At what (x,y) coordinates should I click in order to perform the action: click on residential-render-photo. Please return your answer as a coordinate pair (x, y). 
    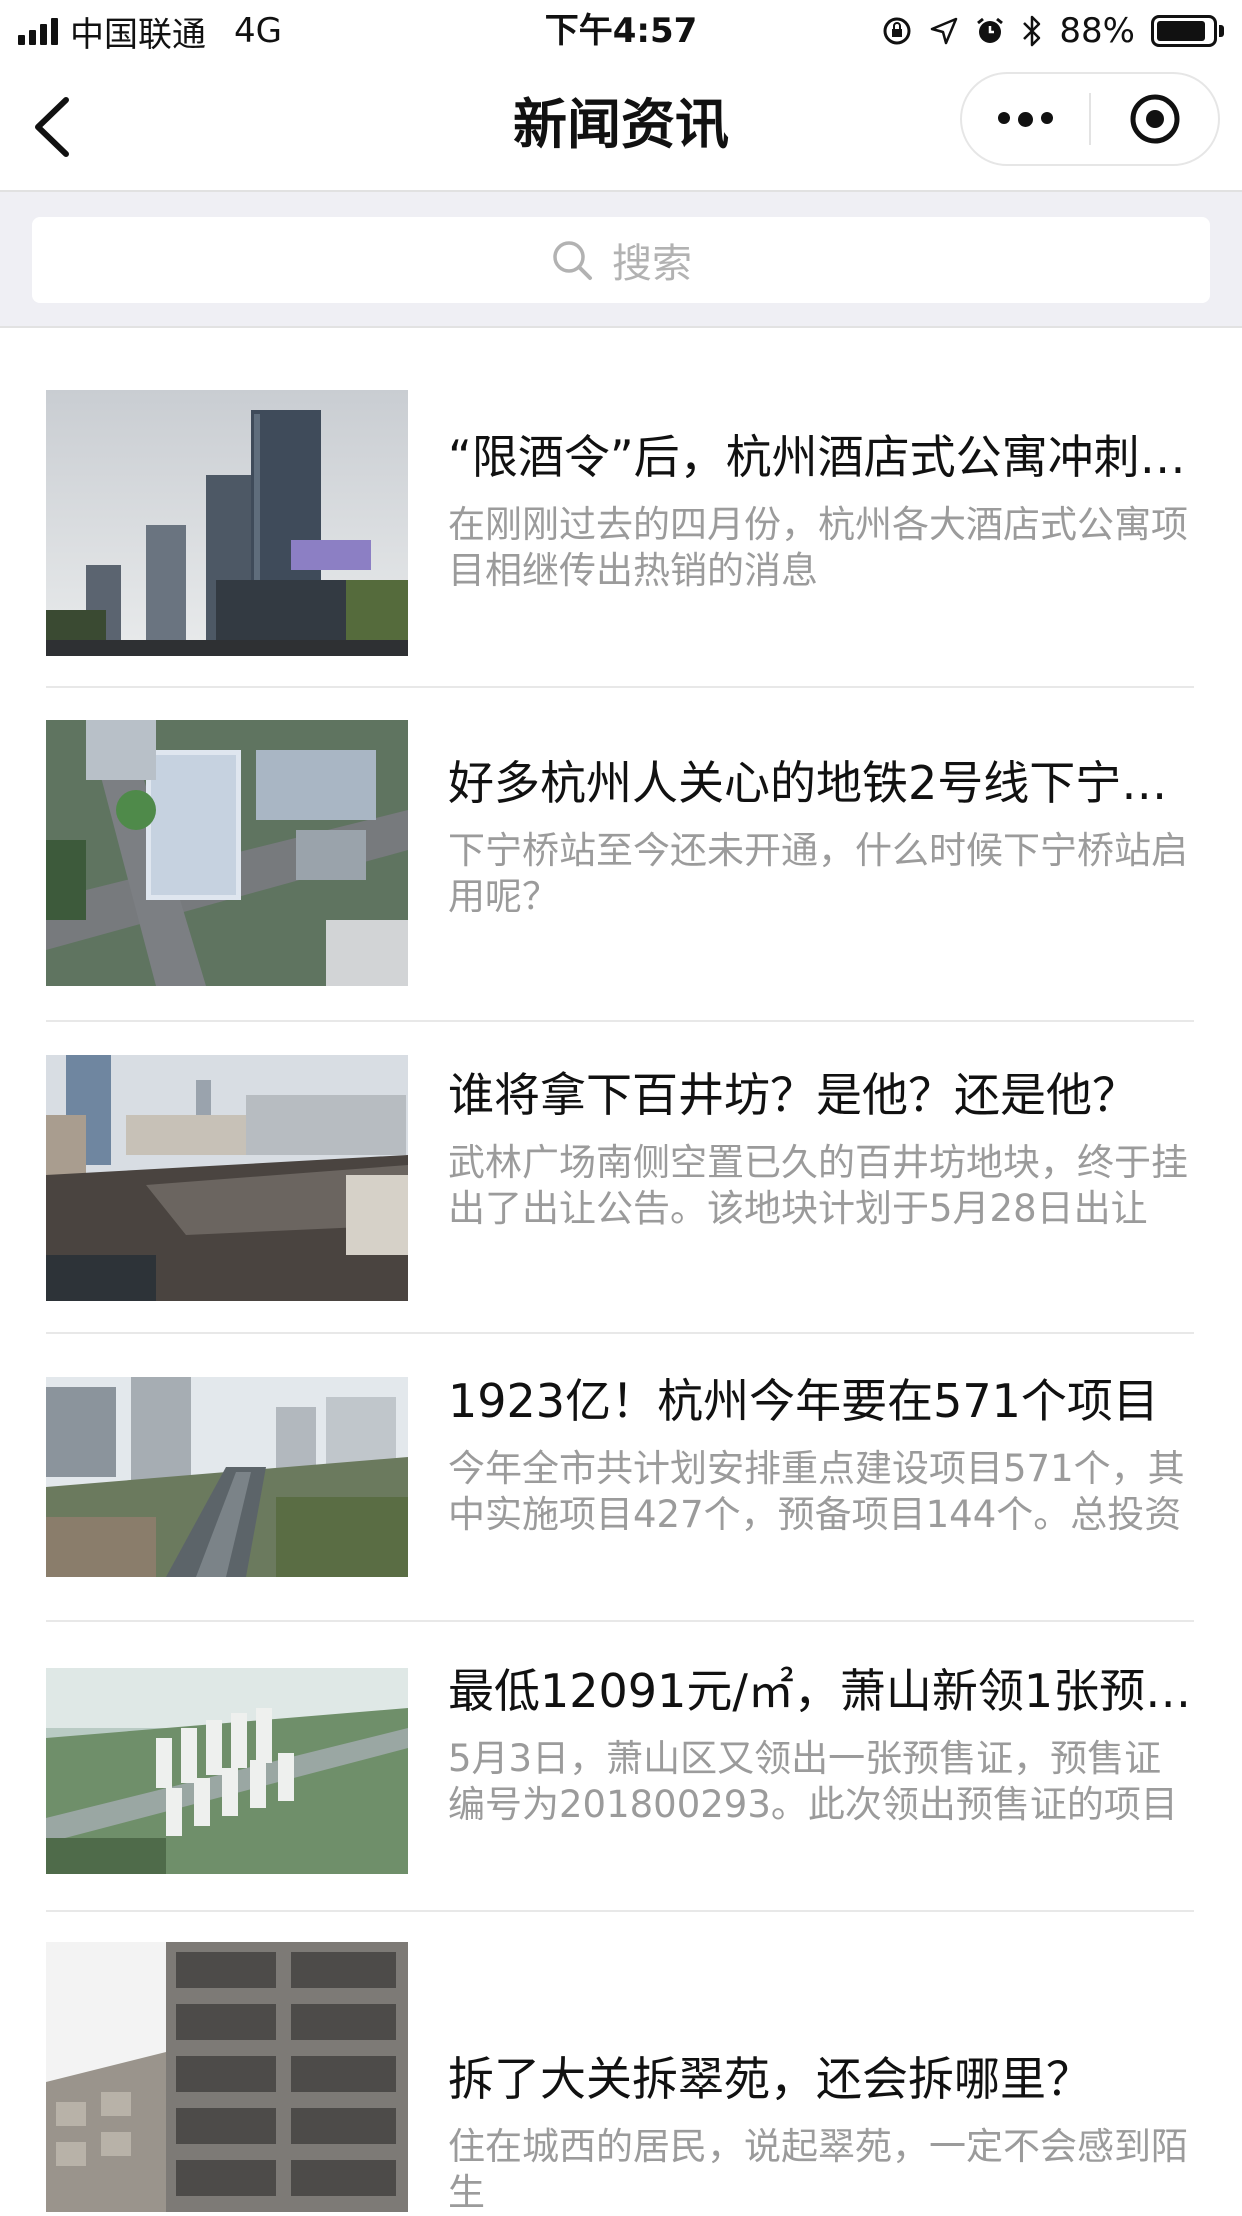
    Looking at the image, I should click on (227, 1771).